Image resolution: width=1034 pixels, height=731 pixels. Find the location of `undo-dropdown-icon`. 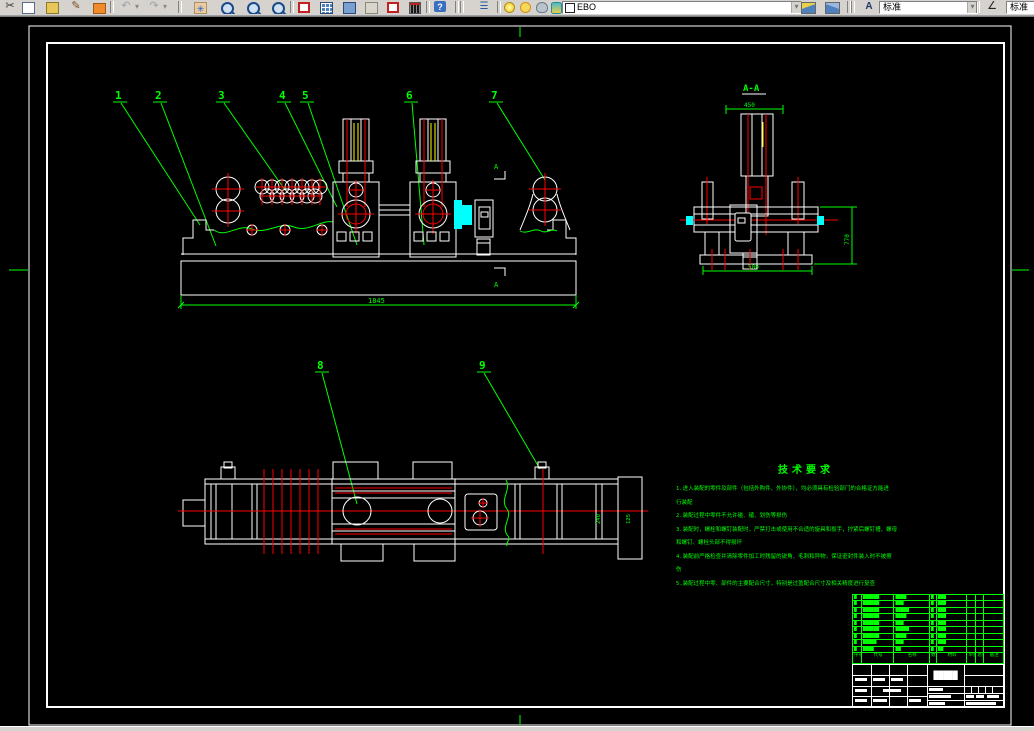

undo-dropdown-icon is located at coordinates (137, 7).